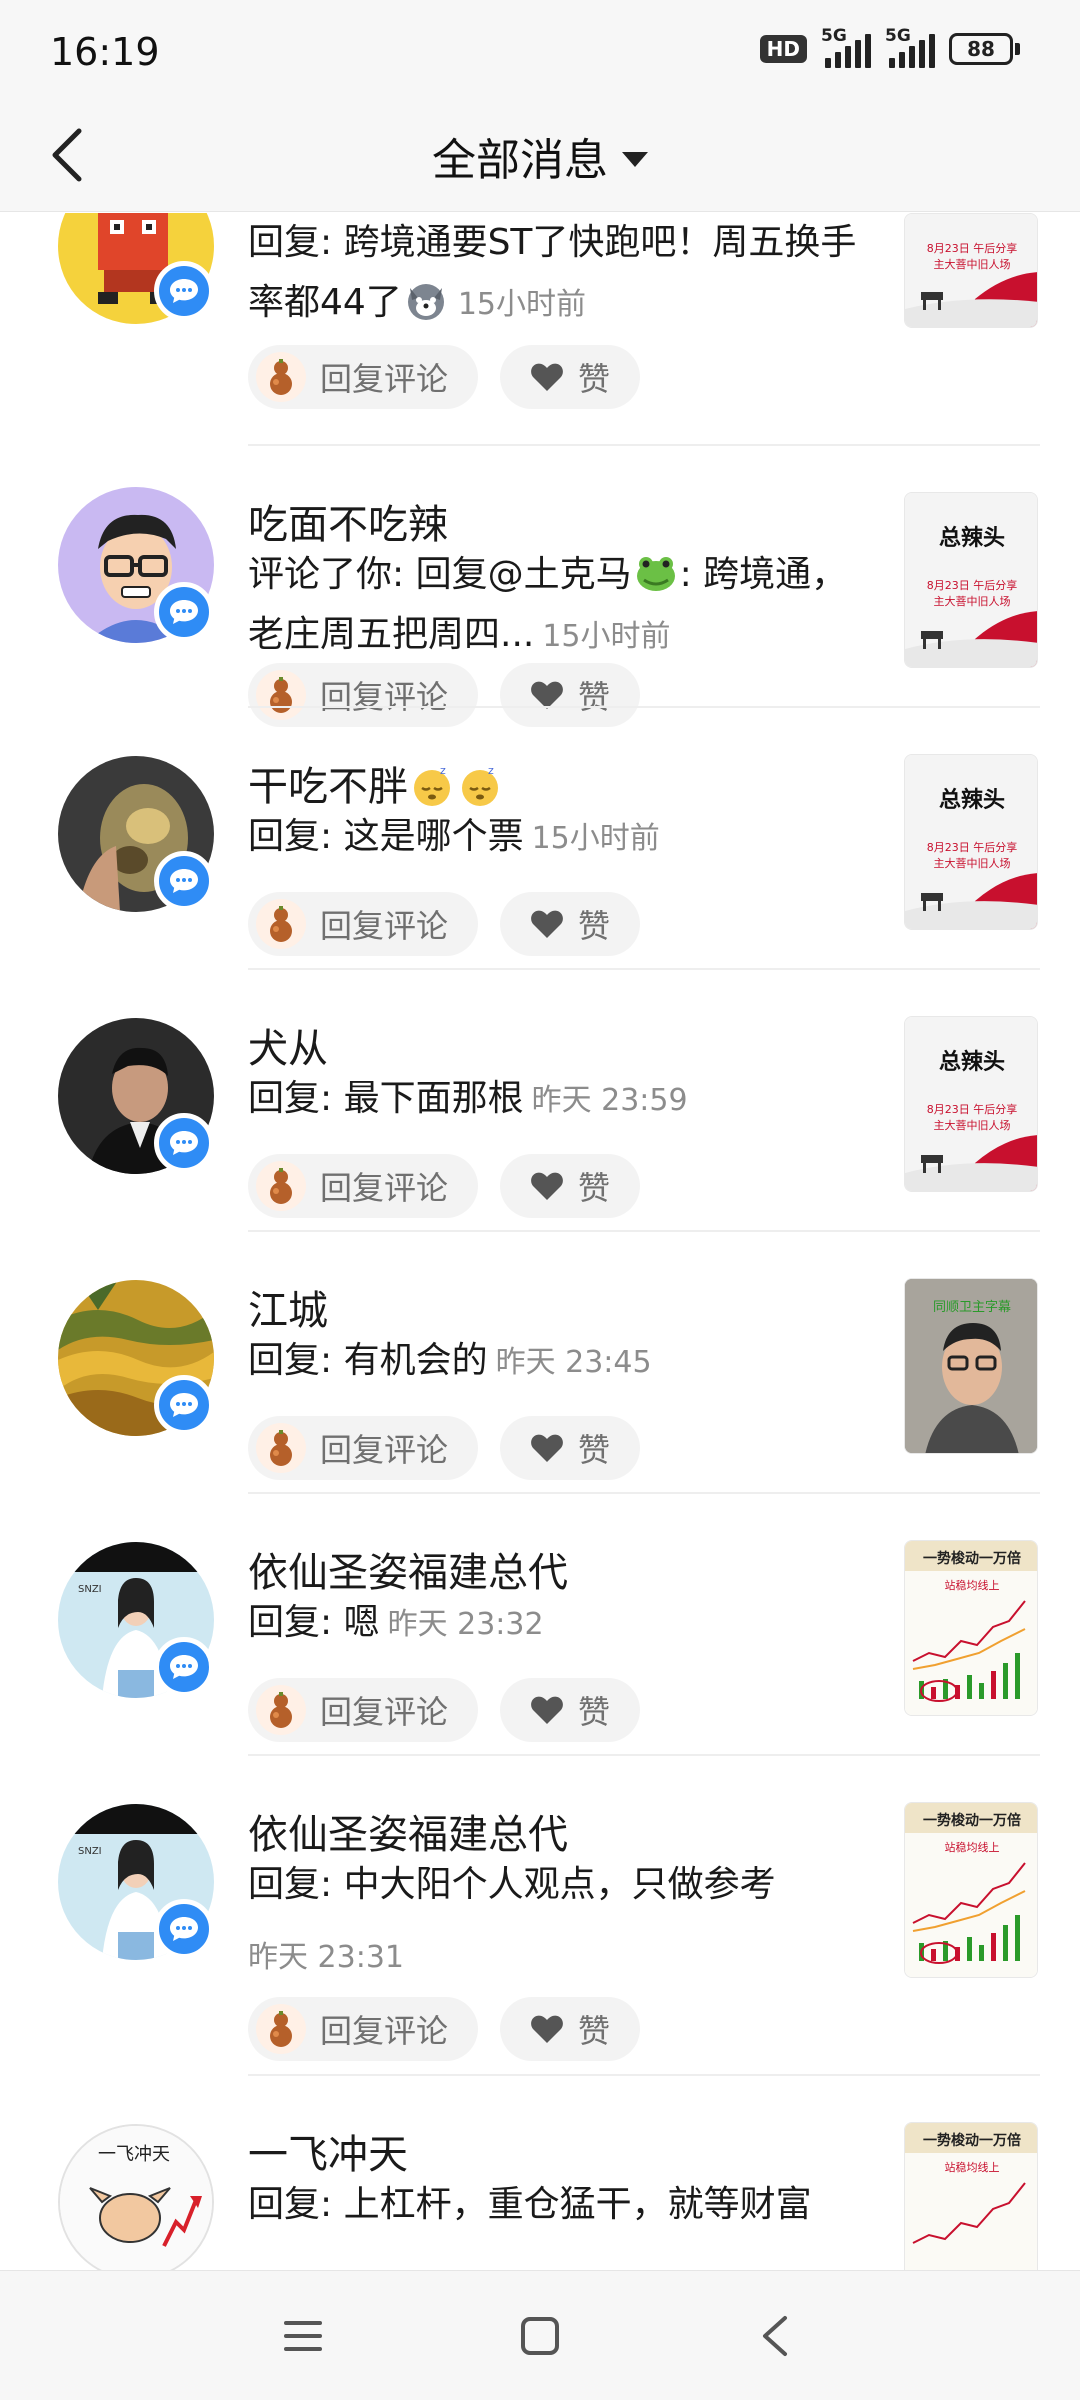 Image resolution: width=1080 pixels, height=2400 pixels. What do you see at coordinates (376, 783) in the screenshot?
I see `username: 干吃不胖 z z` at bounding box center [376, 783].